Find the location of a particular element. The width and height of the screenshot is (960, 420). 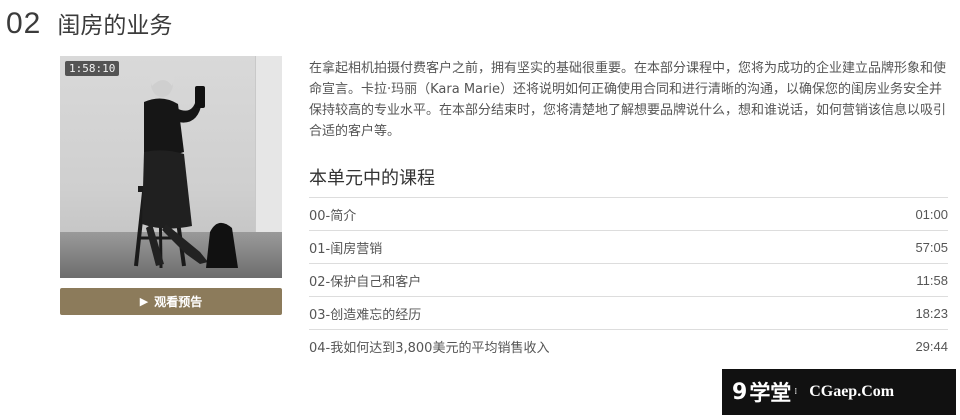

section-header: 02 闺房的业务 is located at coordinates (89, 23).